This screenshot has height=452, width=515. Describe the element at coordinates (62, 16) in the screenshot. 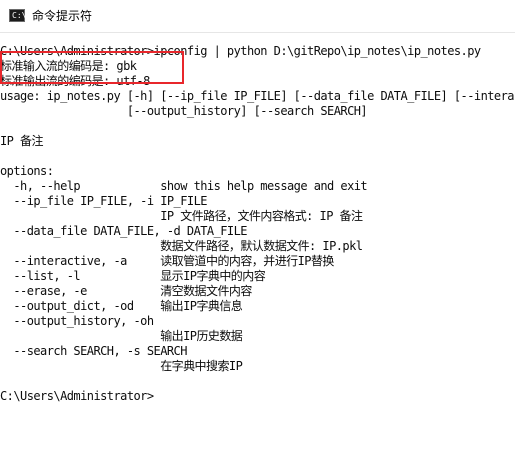

I see `window-title: 命令提示符` at that location.